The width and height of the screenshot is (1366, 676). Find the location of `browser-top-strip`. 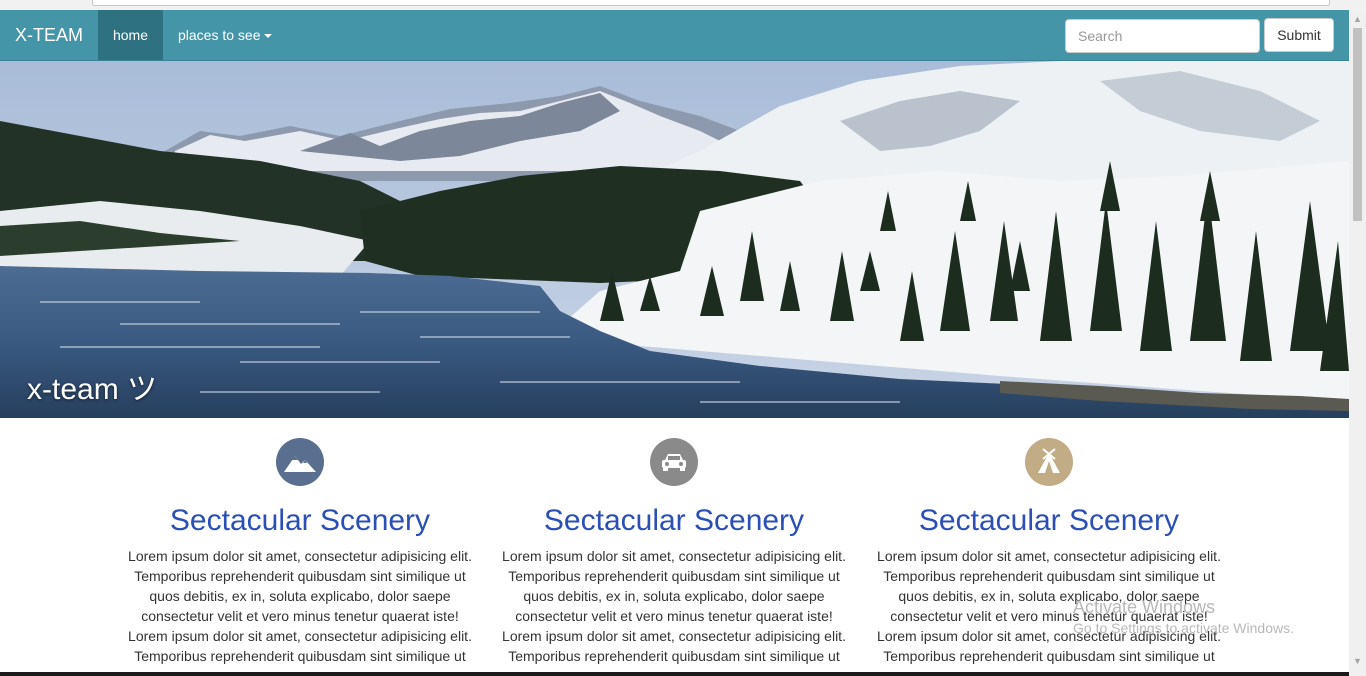

browser-top-strip is located at coordinates (683, 5).